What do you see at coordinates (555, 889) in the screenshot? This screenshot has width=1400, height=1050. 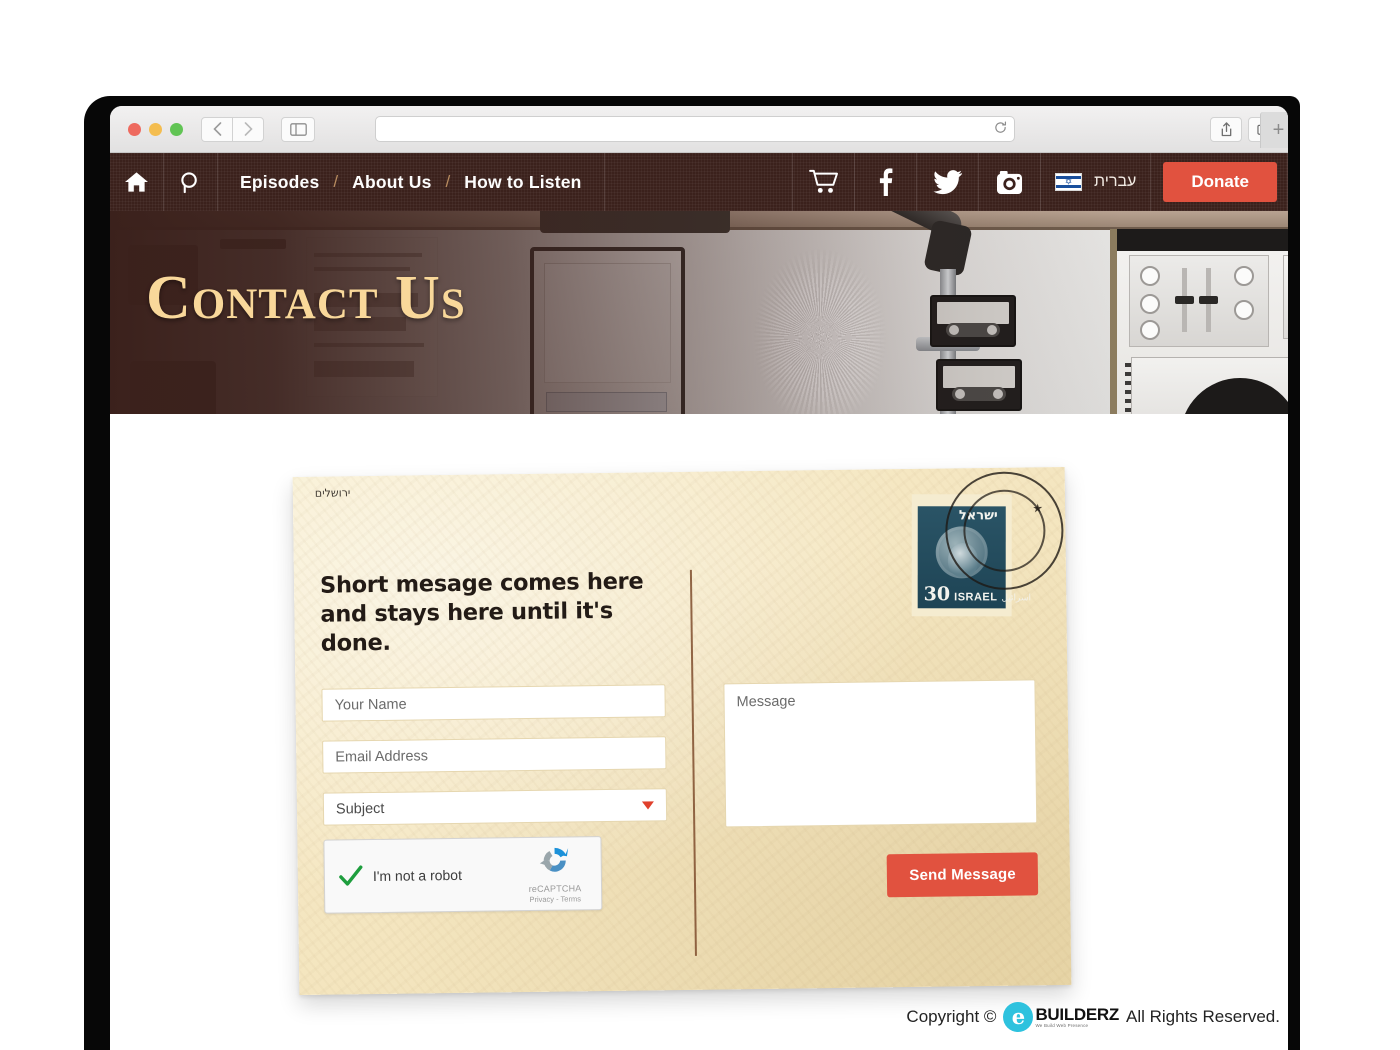 I see `recaptcha-brand-name: reCAPTCHA` at bounding box center [555, 889].